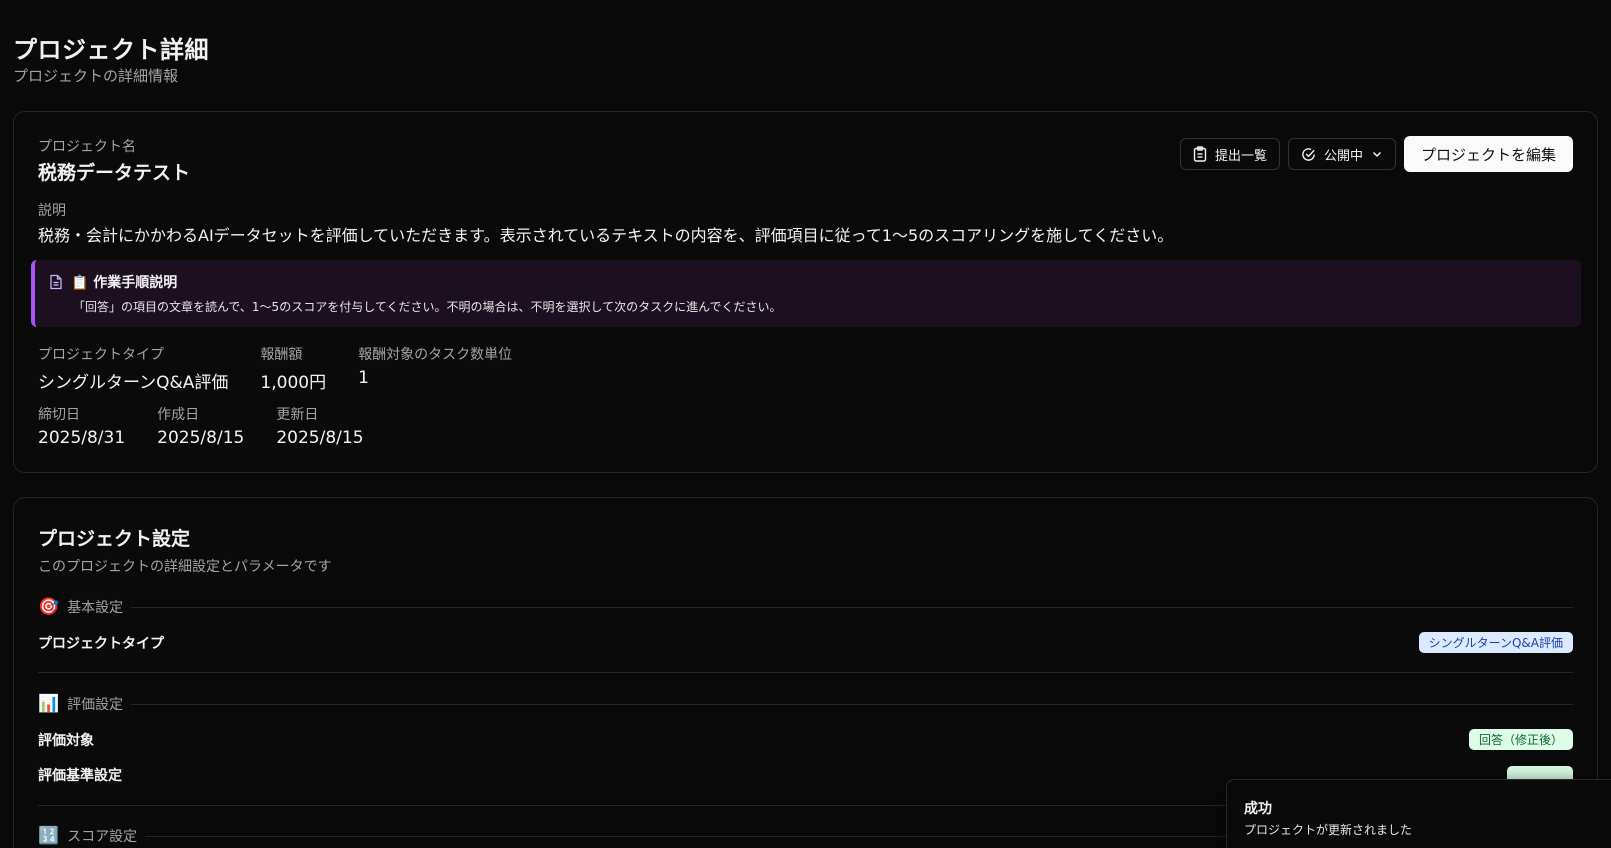 This screenshot has height=848, width=1611. Describe the element at coordinates (293, 368) in the screenshot. I see `meta-reward: 報酬額 1,000円` at that location.